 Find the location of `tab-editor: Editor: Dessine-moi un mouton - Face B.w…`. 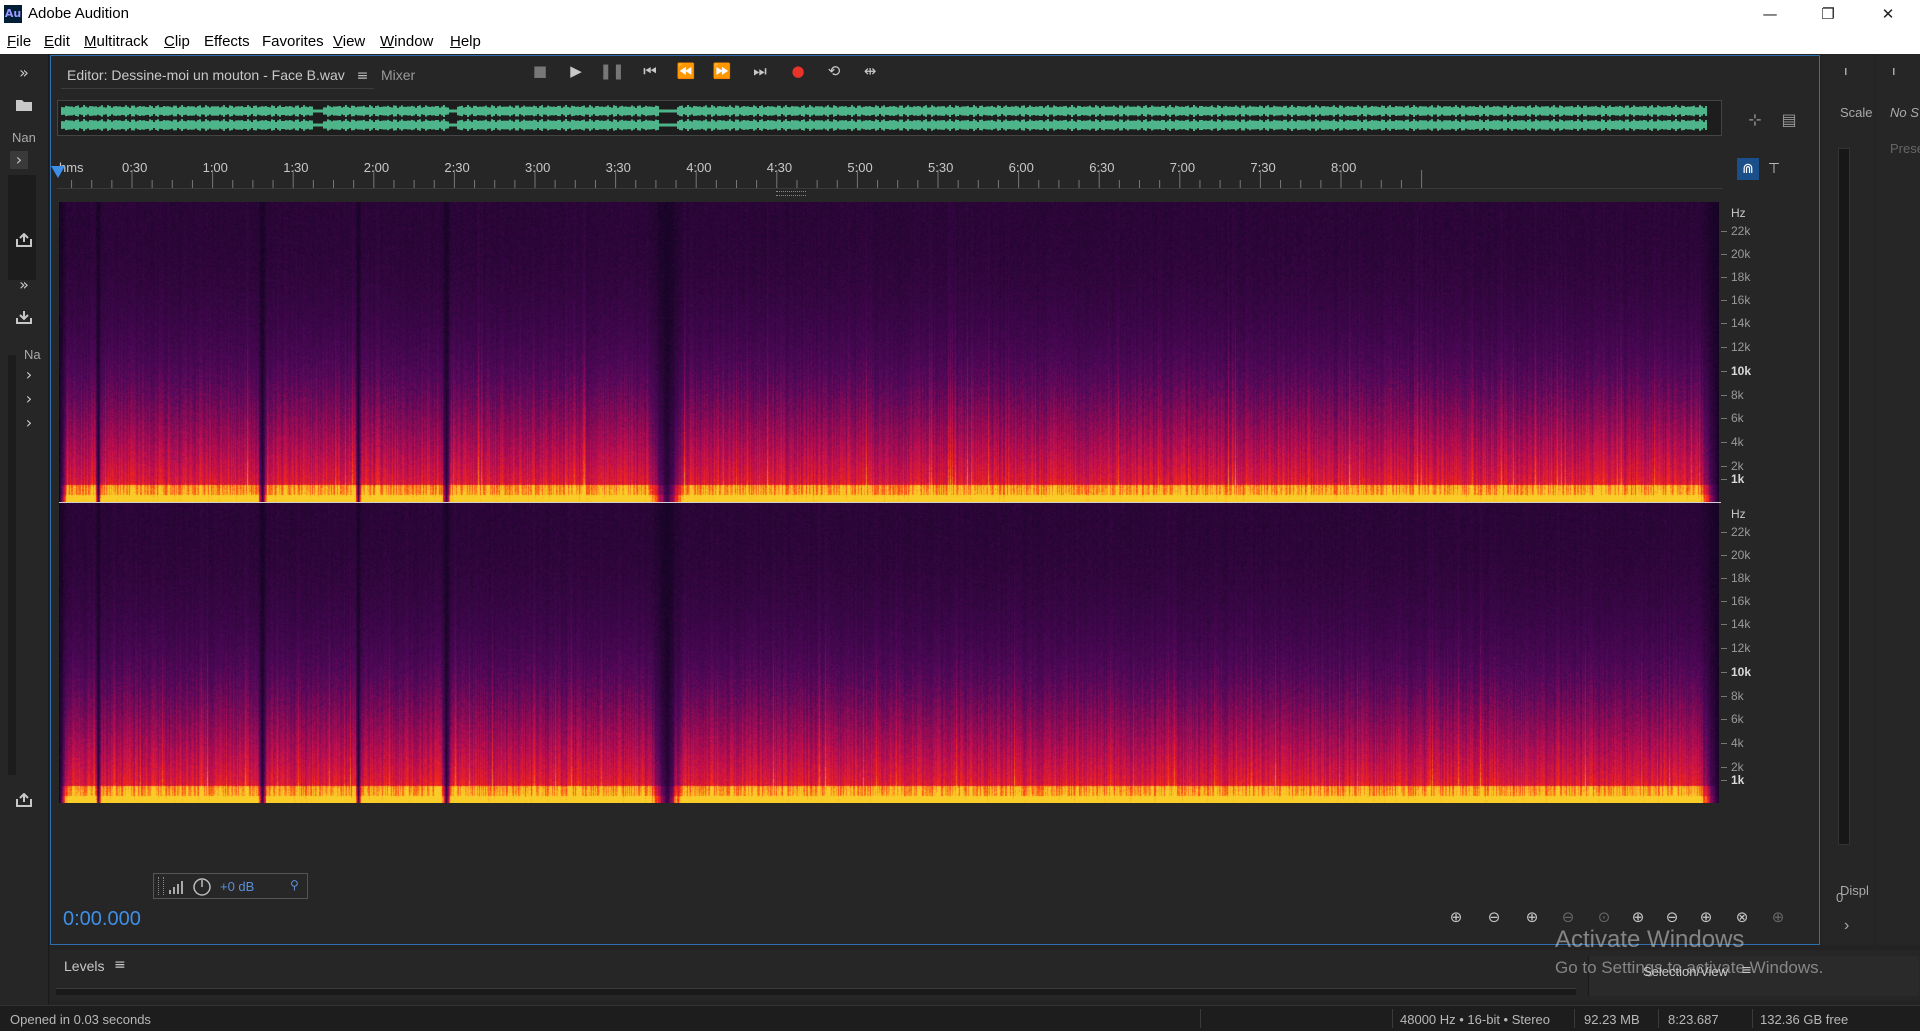

tab-editor: Editor: Dessine-moi un mouton - Face B.w… is located at coordinates (218, 75).